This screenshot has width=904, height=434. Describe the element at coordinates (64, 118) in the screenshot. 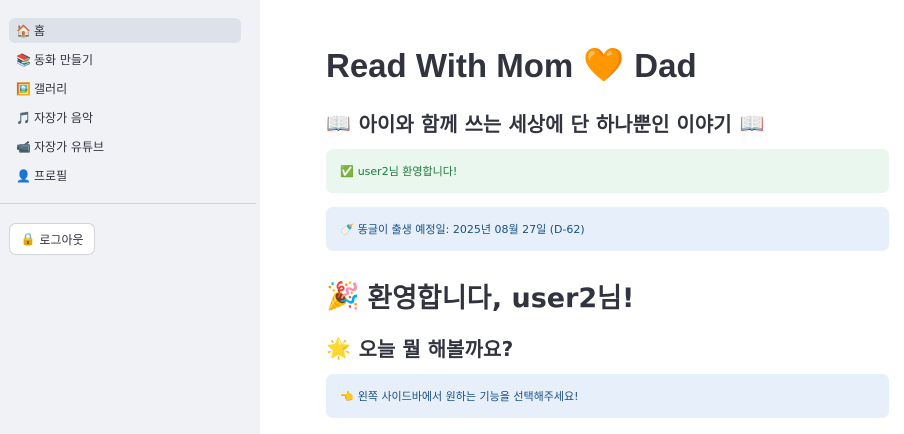

I see `sidebar-item-label: 자장가 음악` at that location.